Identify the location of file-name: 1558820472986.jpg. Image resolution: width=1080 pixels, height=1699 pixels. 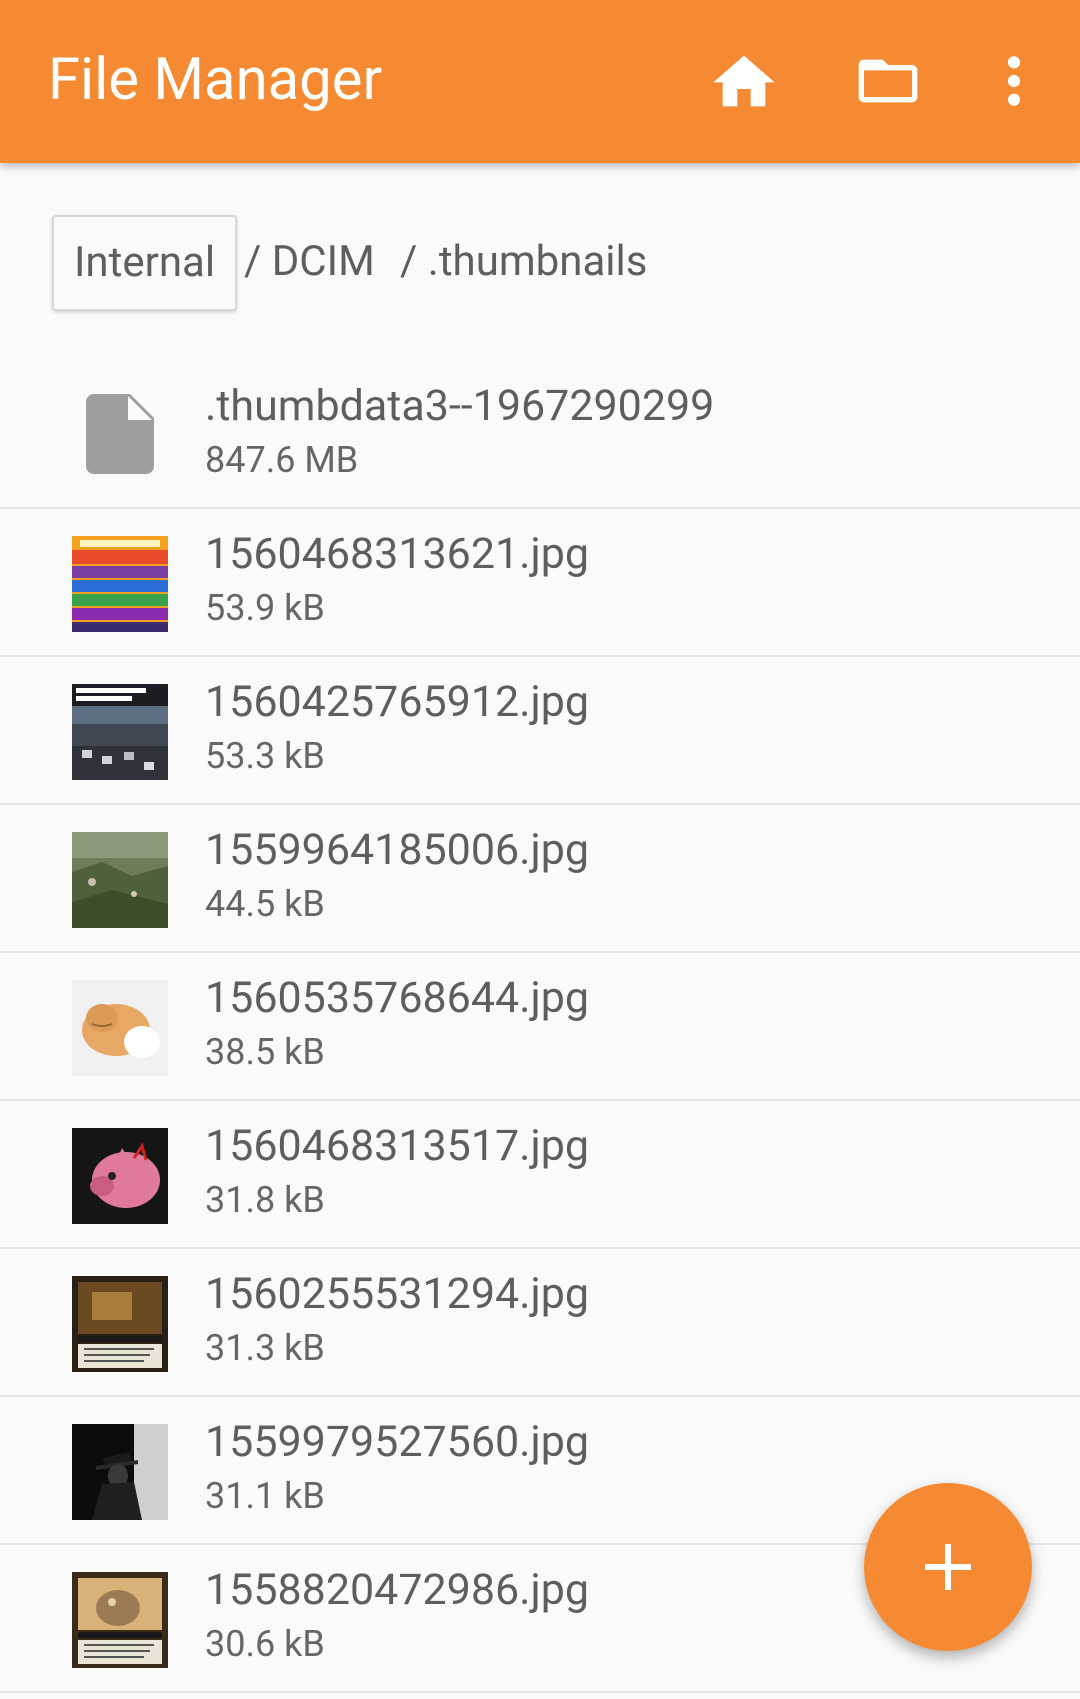
(397, 1590).